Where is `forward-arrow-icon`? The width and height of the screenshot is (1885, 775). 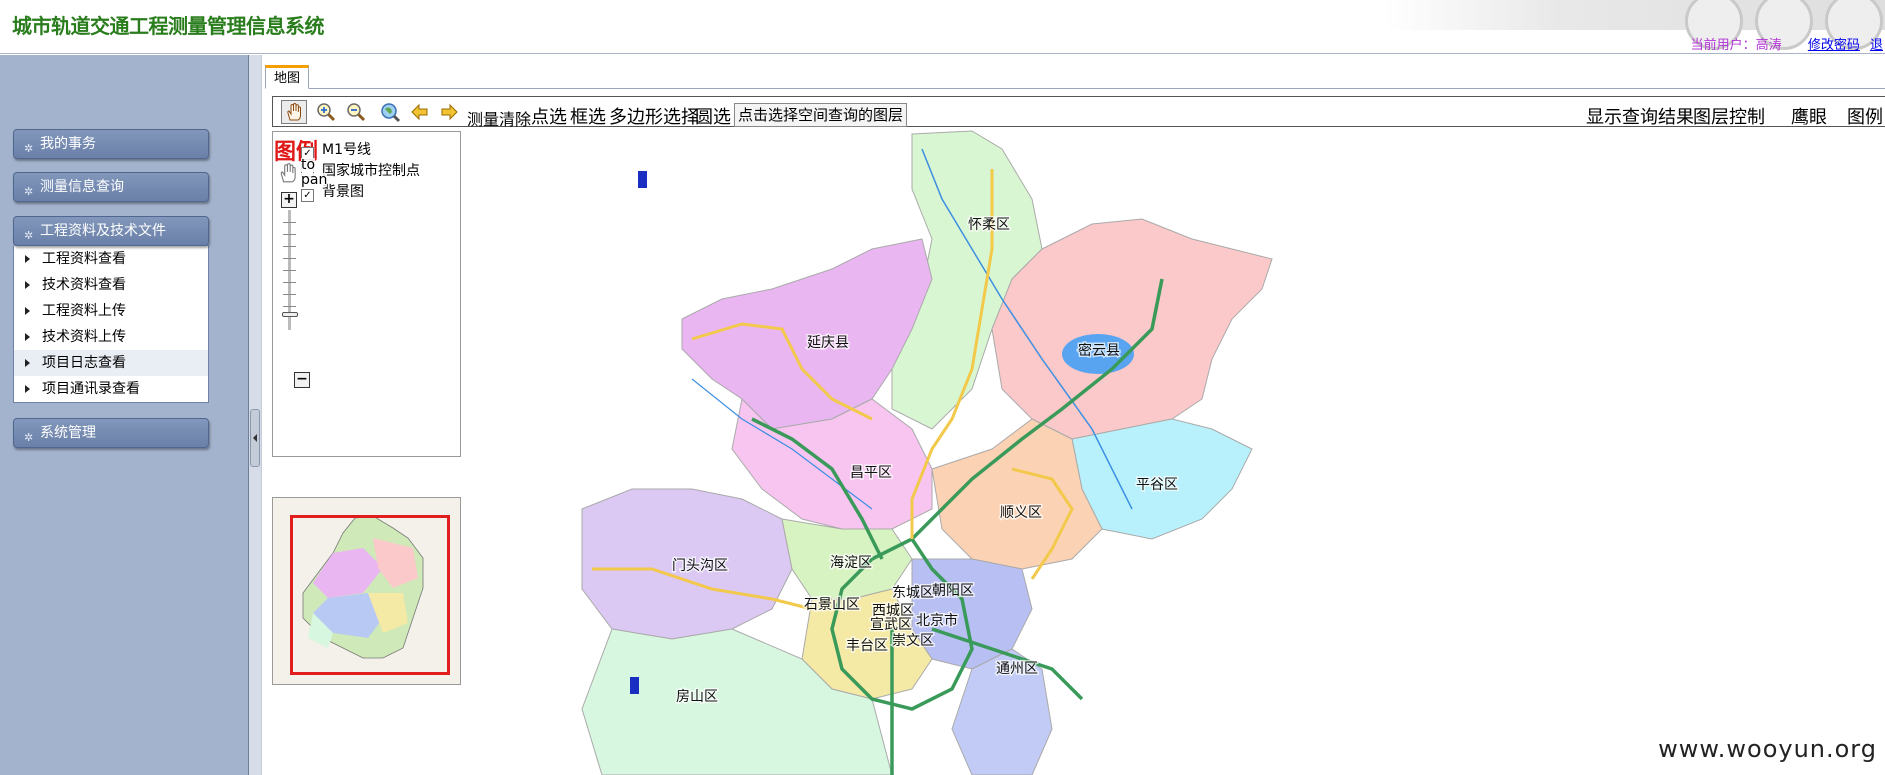
forward-arrow-icon is located at coordinates (449, 112).